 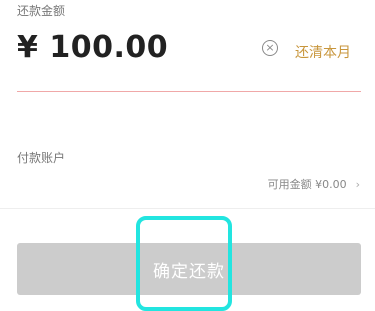 I want to click on amount-row: ¥ 100.00, so click(x=92, y=47).